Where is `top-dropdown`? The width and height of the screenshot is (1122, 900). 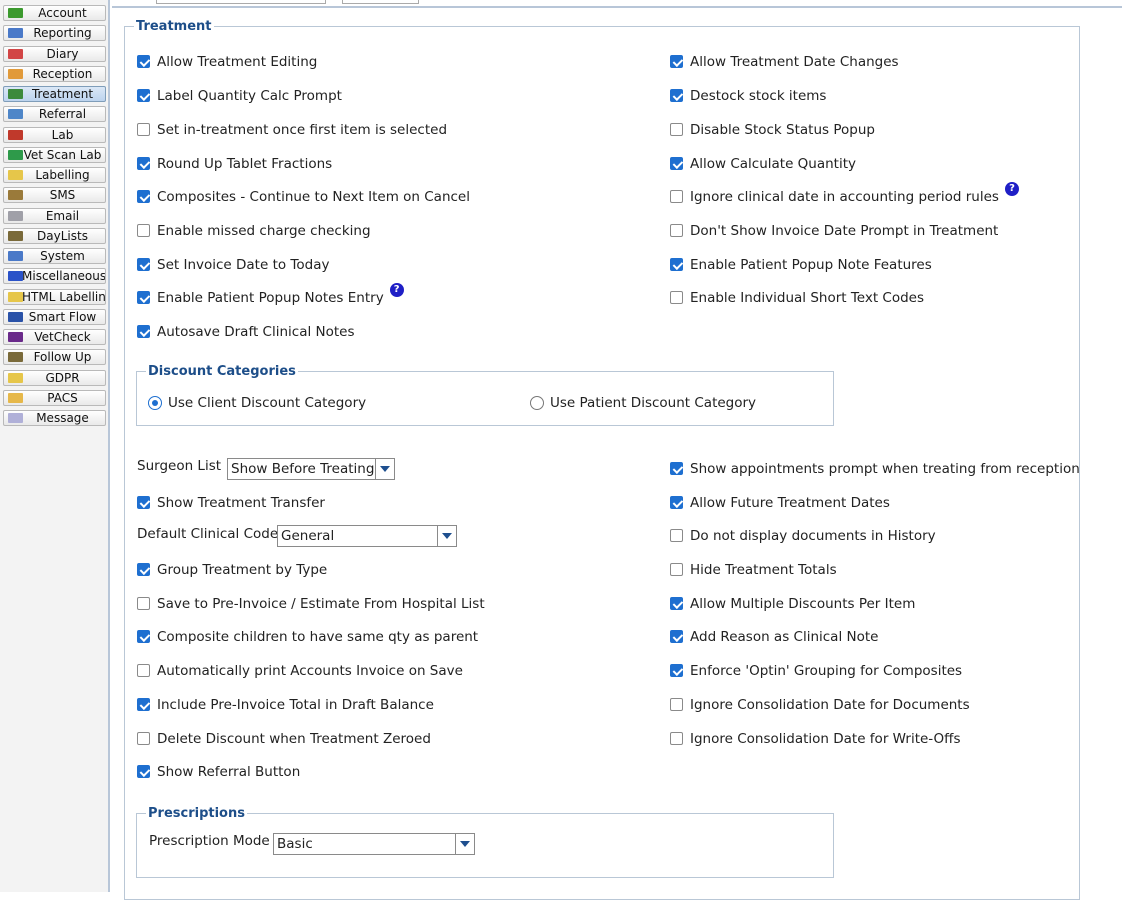
top-dropdown is located at coordinates (241, 2).